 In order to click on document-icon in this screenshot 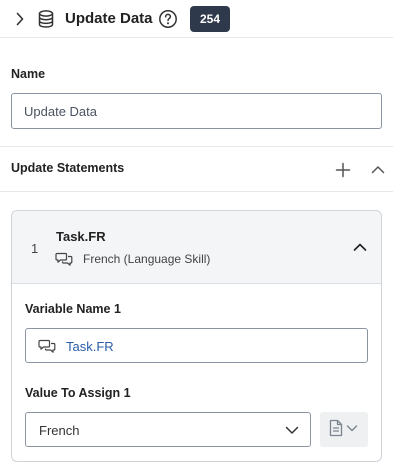, I will do `click(336, 429)`.